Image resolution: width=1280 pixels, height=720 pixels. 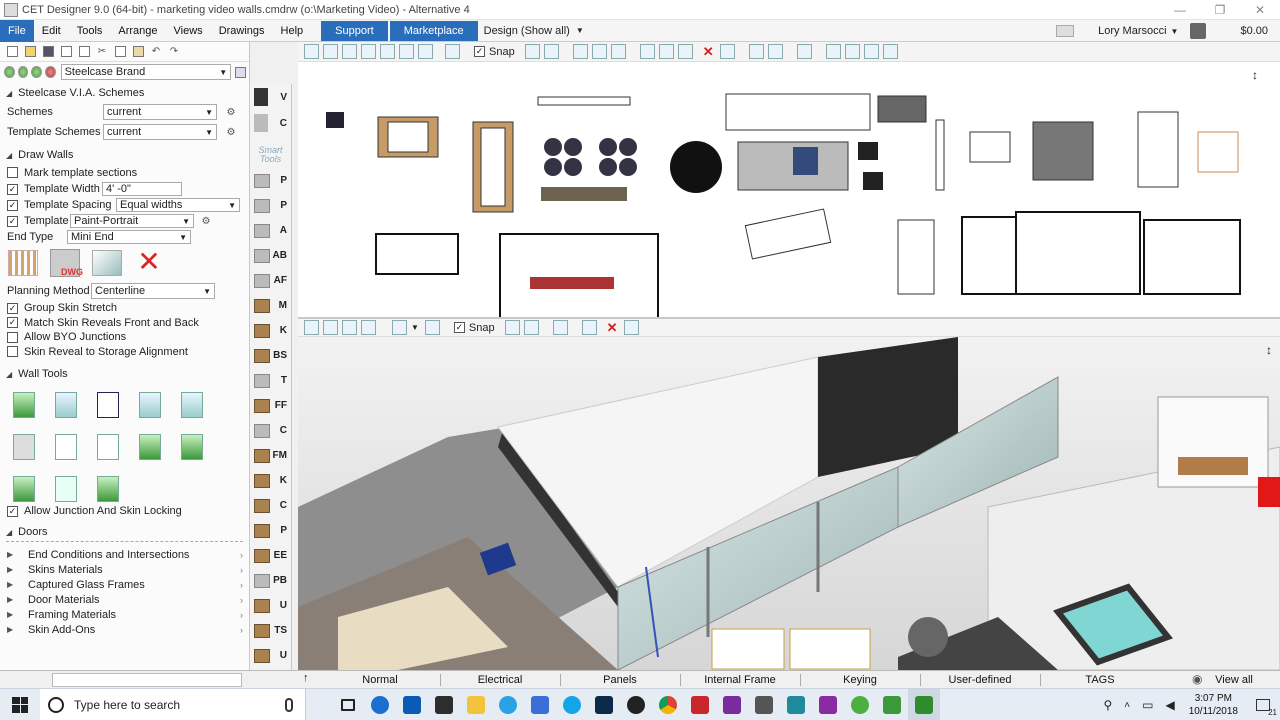 I want to click on onenote-2-icon, so click(x=828, y=704).